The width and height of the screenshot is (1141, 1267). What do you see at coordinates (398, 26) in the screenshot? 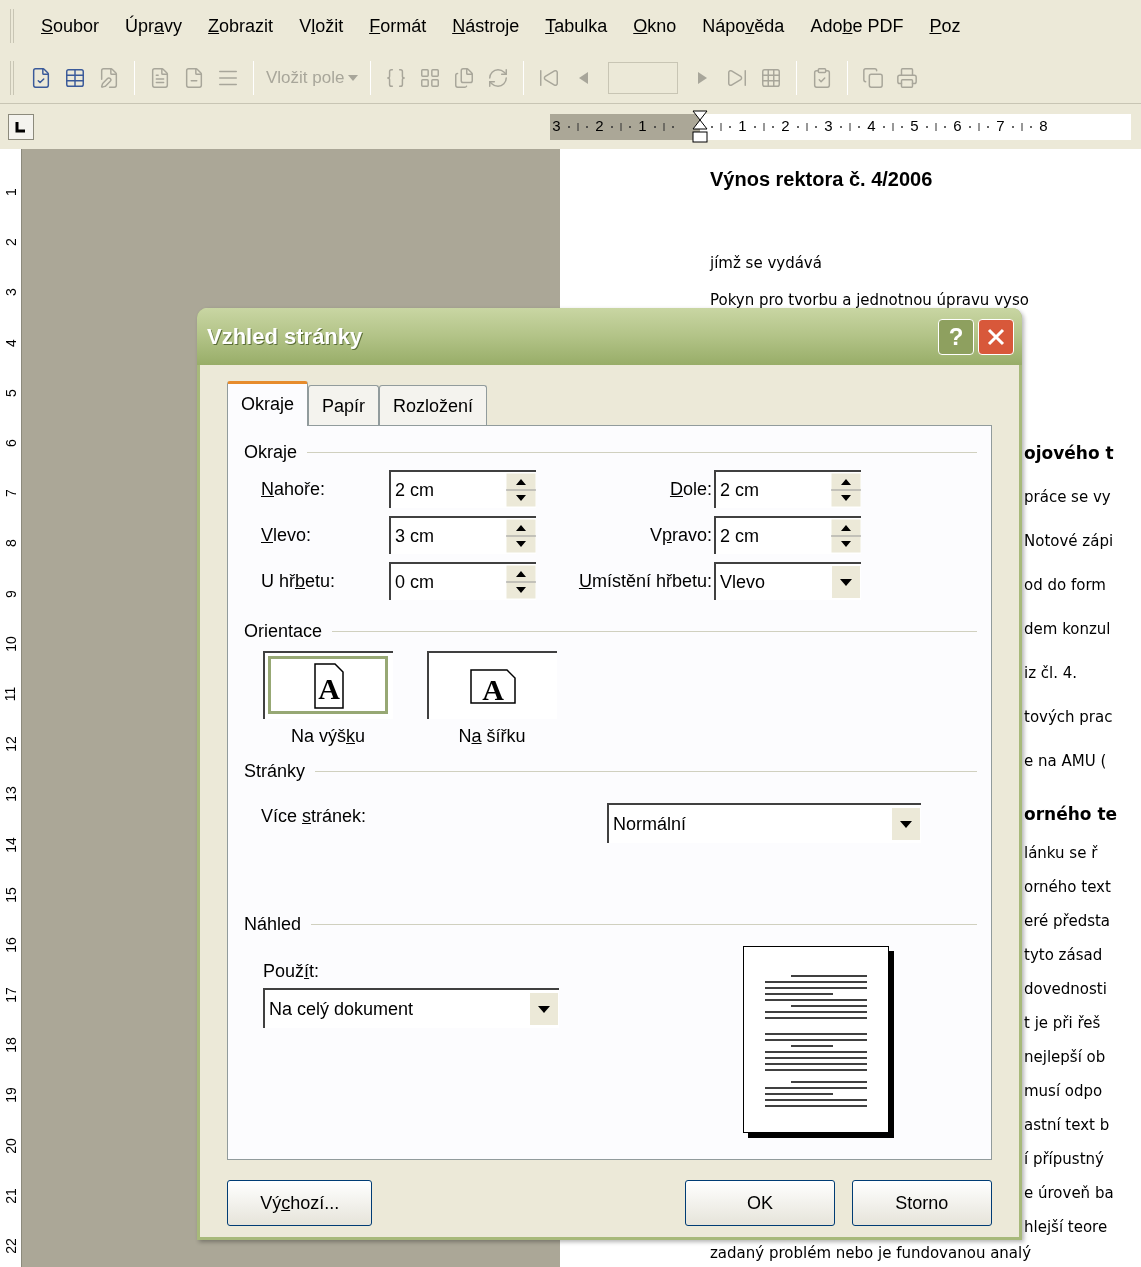
I see `menu-item: Formát` at bounding box center [398, 26].